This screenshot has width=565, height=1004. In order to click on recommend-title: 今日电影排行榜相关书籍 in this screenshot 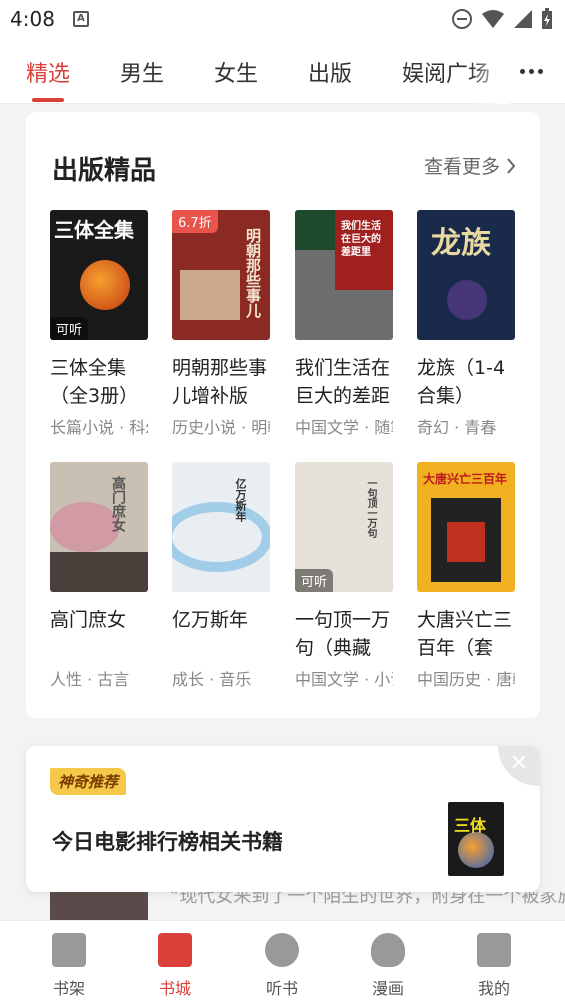, I will do `click(167, 842)`.